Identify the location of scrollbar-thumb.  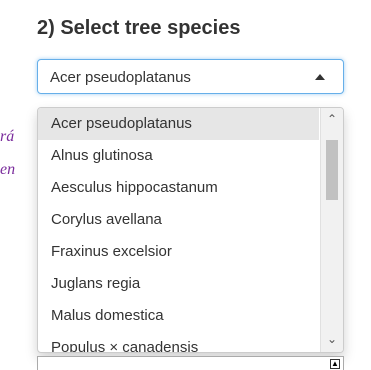
(332, 170).